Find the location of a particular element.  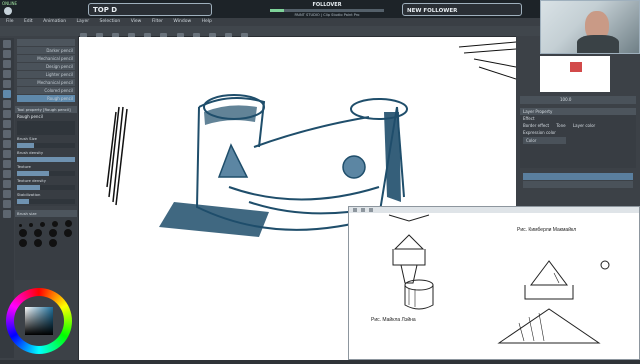

brush-item-selected: Rough pencil is located at coordinates (46, 98).